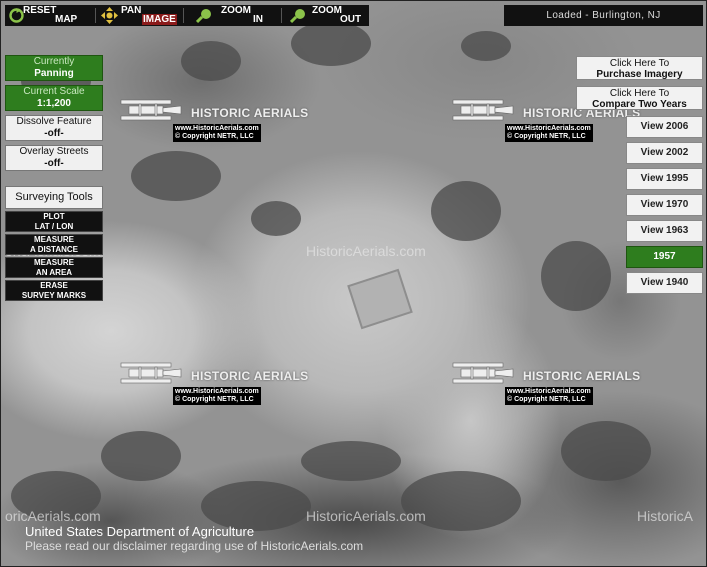 The image size is (707, 567). What do you see at coordinates (54, 197) in the screenshot?
I see `surveying-tools-header: Surveying Tools` at bounding box center [54, 197].